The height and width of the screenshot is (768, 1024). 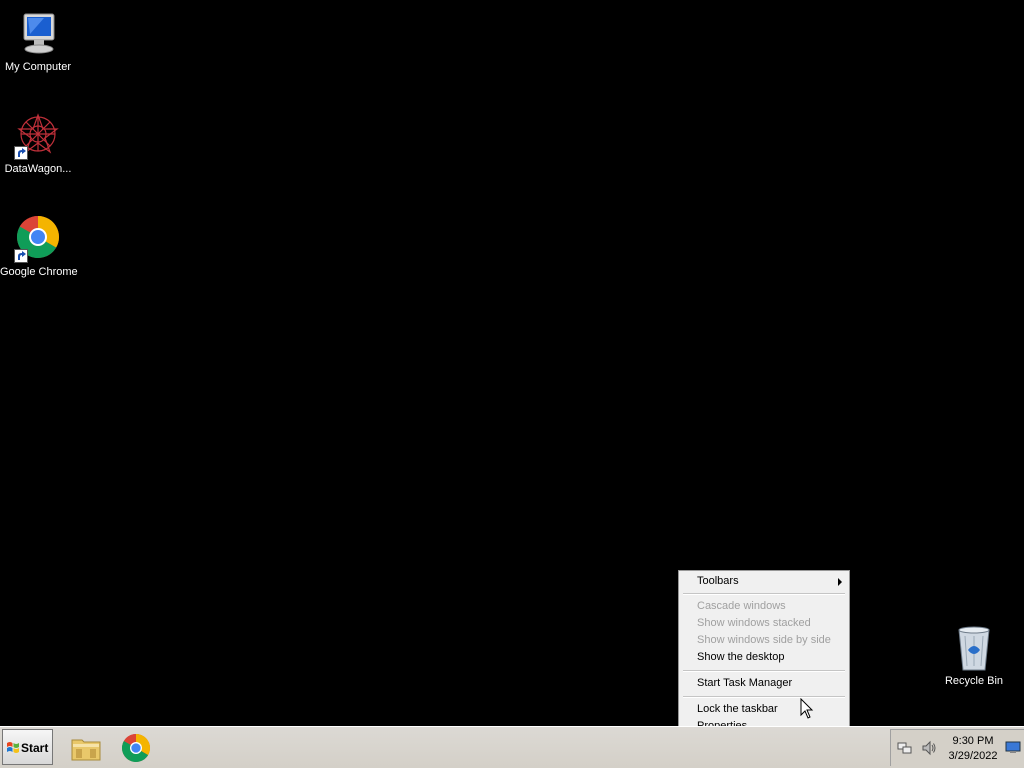 What do you see at coordinates (929, 749) in the screenshot?
I see `volume-icon` at bounding box center [929, 749].